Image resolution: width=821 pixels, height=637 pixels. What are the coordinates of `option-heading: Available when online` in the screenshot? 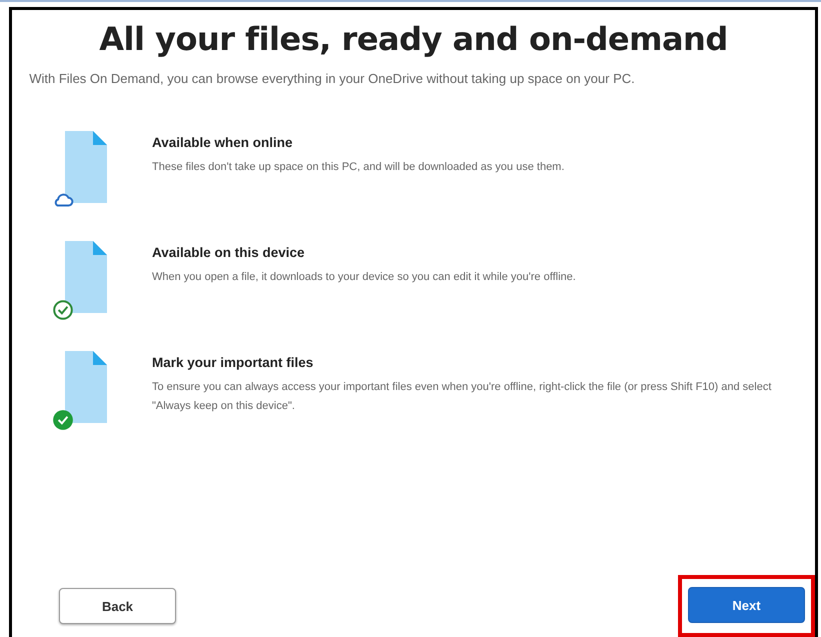 It's located at (223, 142).